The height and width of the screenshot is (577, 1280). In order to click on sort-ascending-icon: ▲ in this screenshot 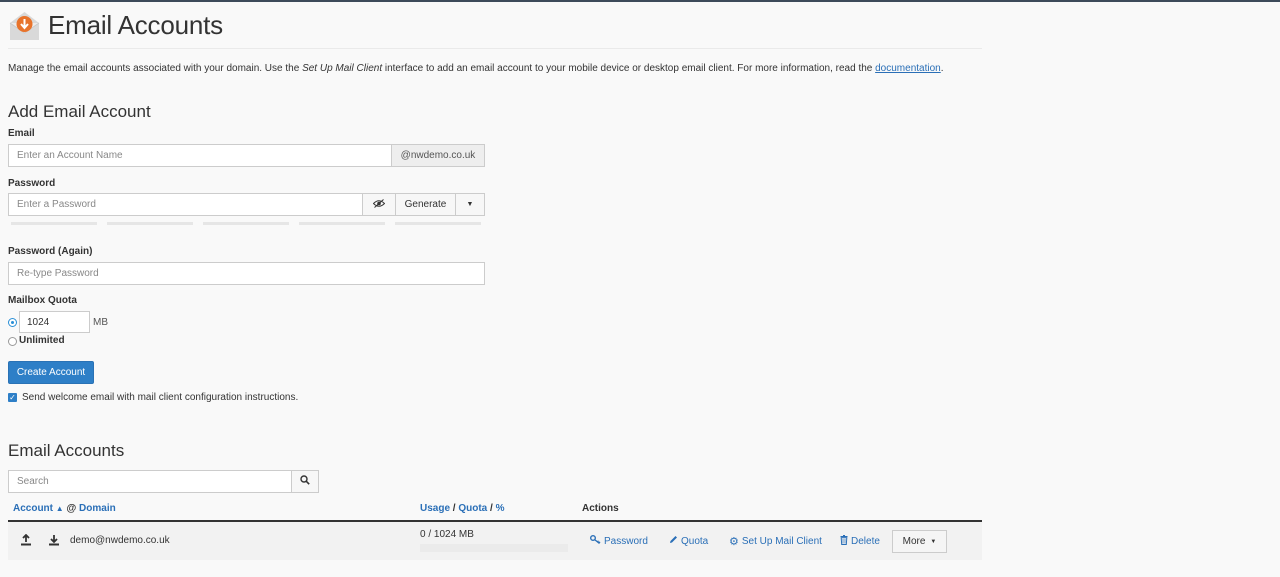, I will do `click(59, 508)`.